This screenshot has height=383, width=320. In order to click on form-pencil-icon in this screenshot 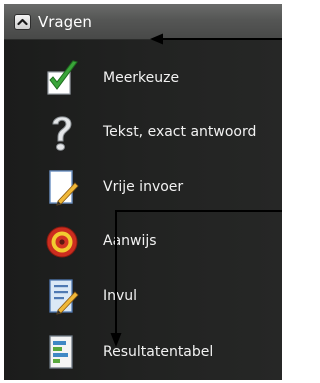, I will do `click(64, 297)`.